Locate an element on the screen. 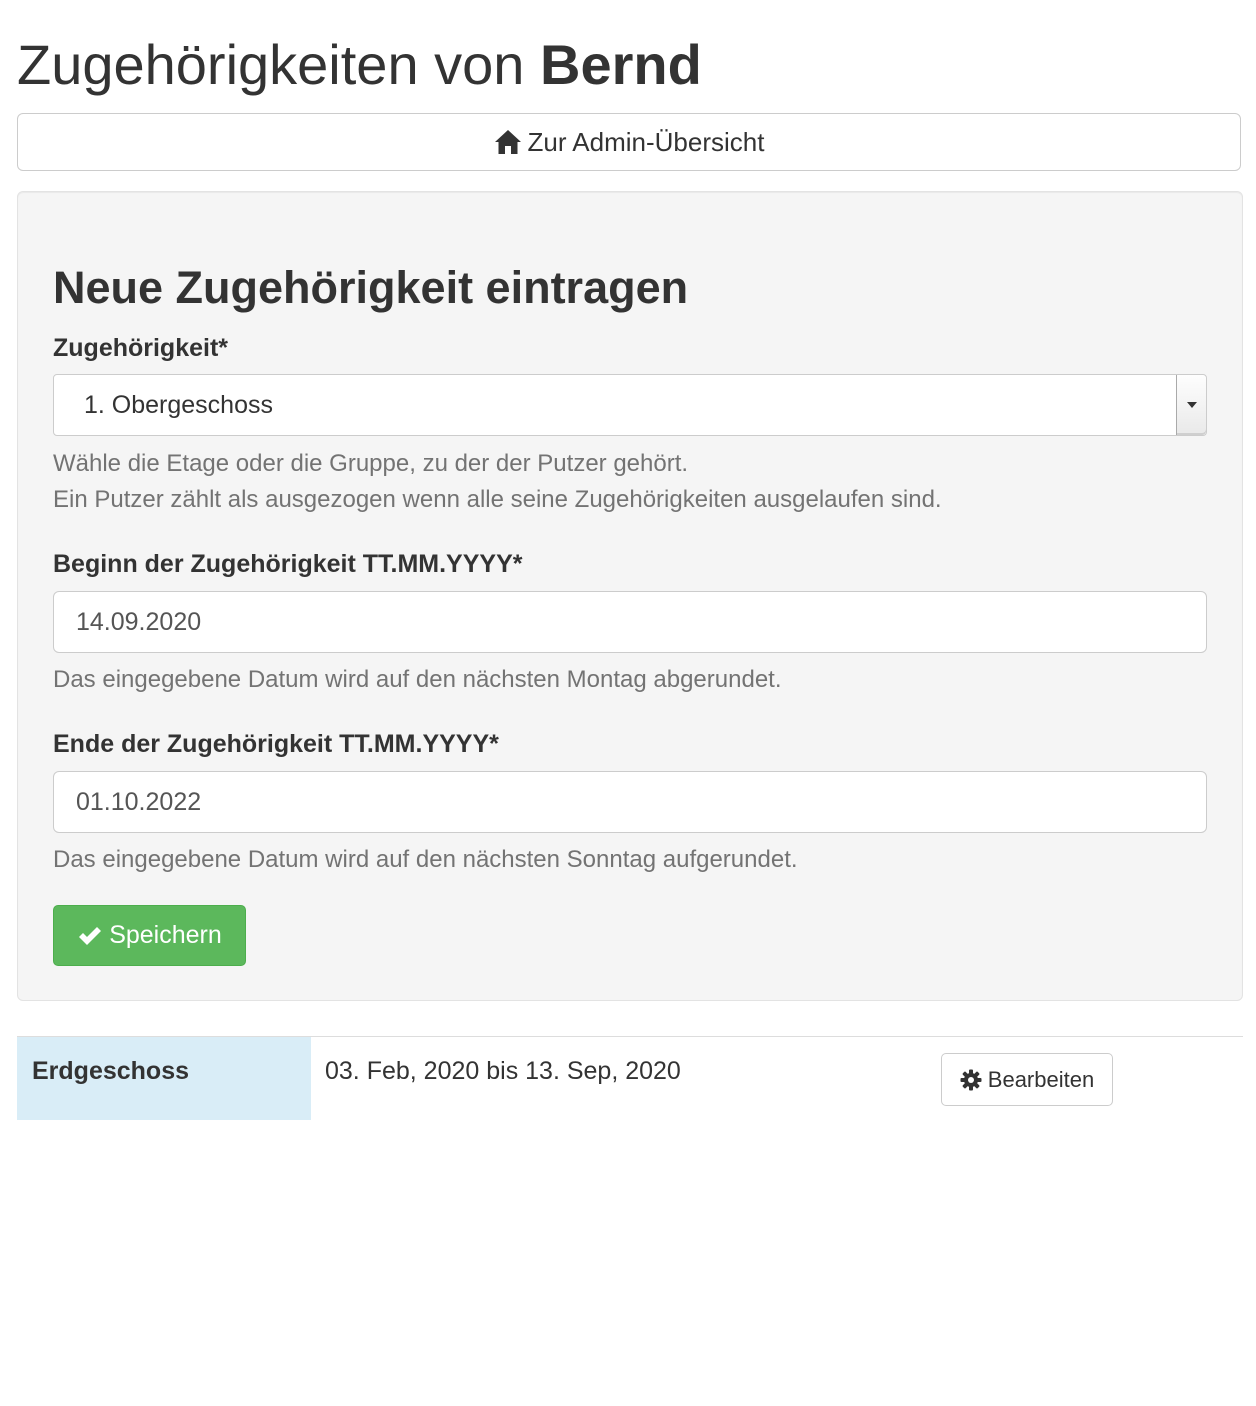 This screenshot has height=1406, width=1256. page-title: Zugehörigkeiten von Bernd is located at coordinates (359, 65).